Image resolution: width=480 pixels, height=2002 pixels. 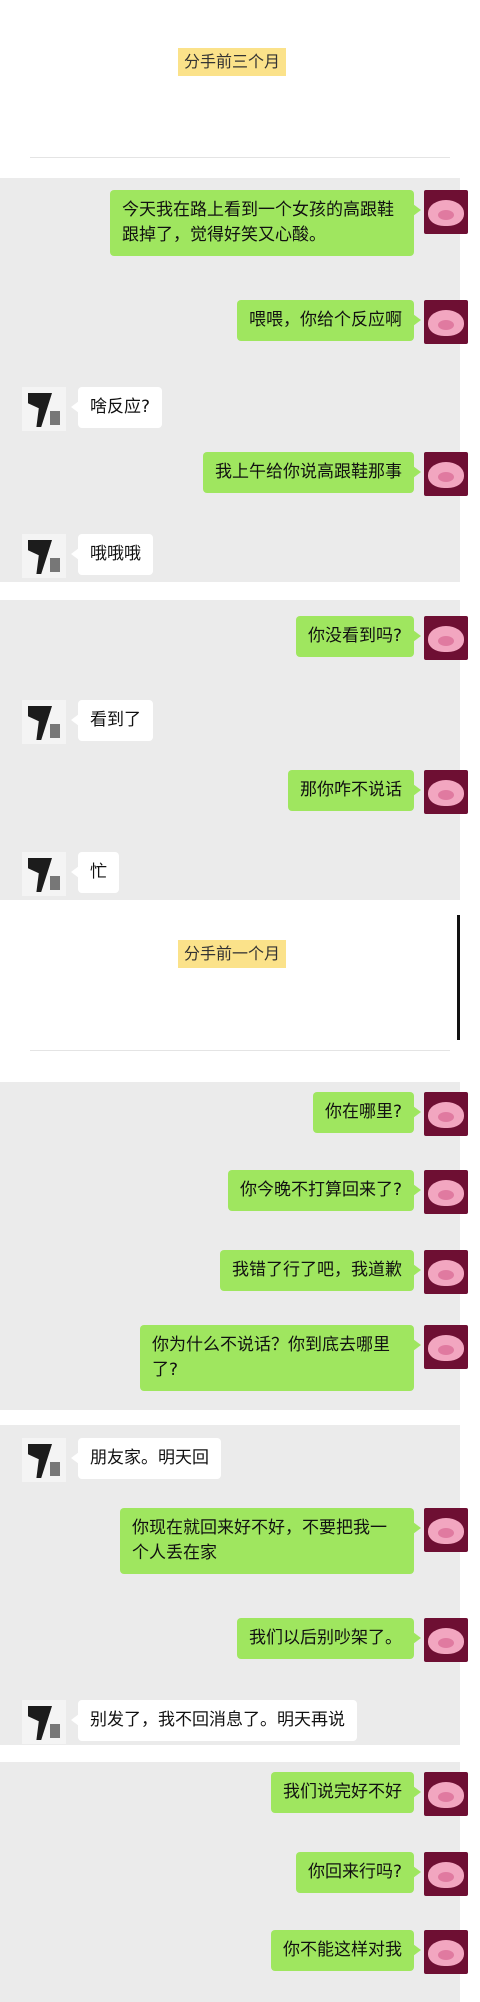 I want to click on message-bubble: 今天我在路上看到一个女孩的高跟鞋跟掉了，觉得好笑又心酸。, so click(x=265, y=223).